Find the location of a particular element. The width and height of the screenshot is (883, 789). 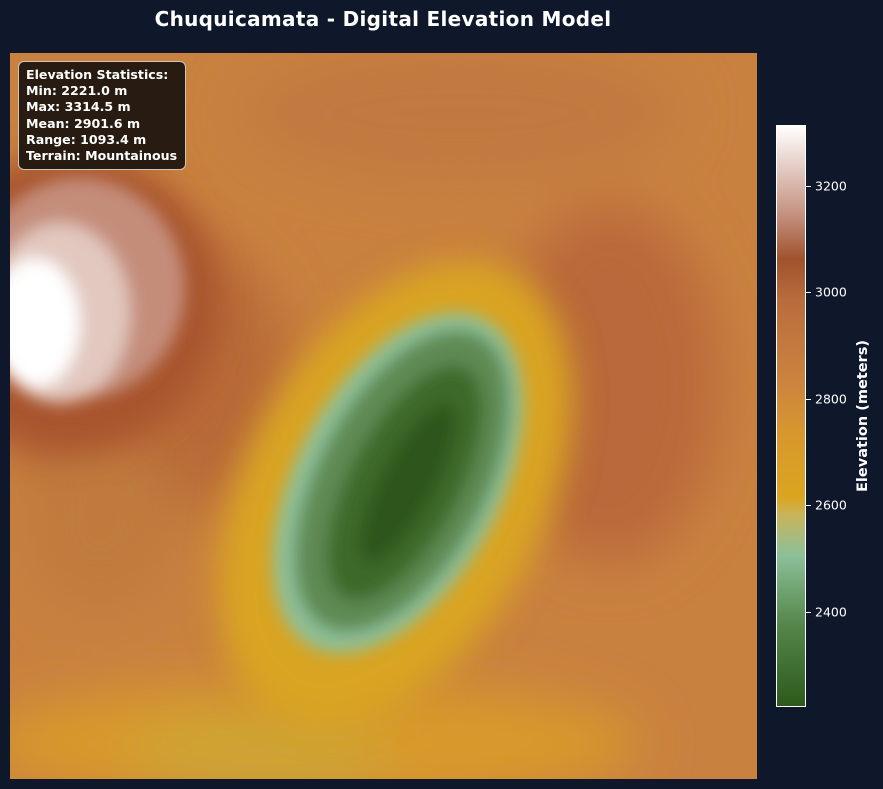

colorbar-label: Elevation (meters) is located at coordinates (863, 416).